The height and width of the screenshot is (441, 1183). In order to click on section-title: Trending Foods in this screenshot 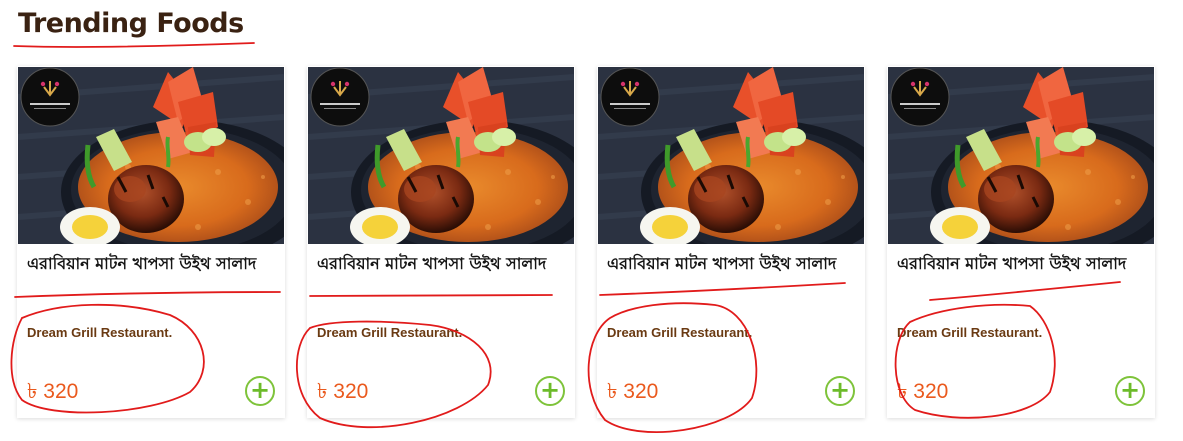, I will do `click(131, 23)`.